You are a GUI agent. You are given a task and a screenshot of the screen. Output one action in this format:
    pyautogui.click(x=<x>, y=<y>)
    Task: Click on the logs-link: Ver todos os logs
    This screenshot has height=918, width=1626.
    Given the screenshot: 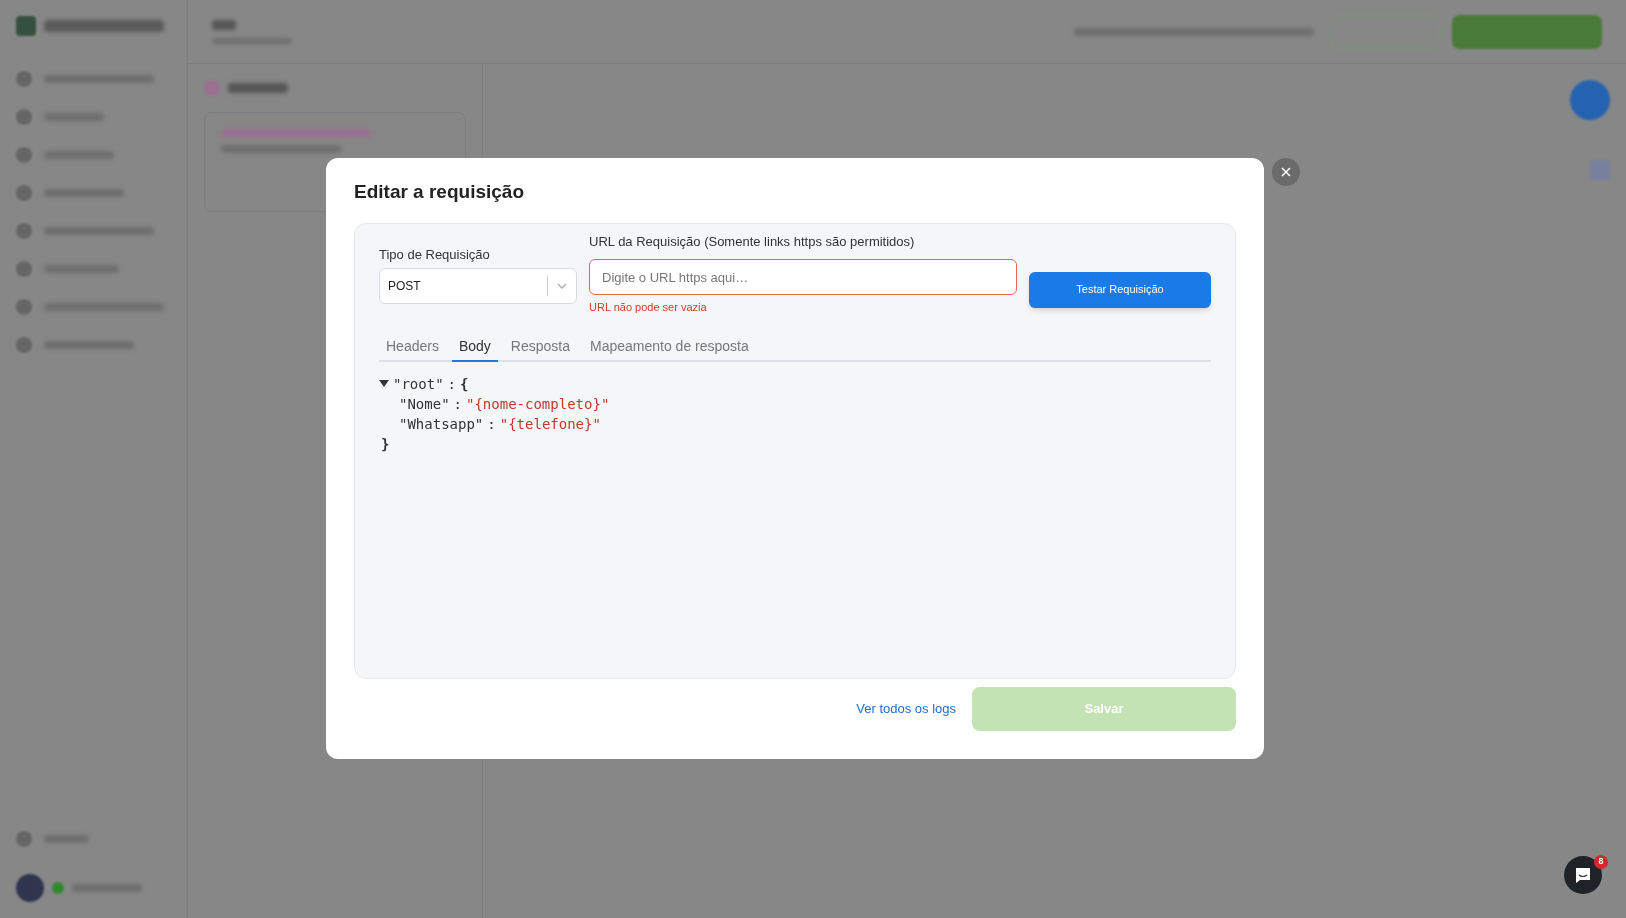 What is the action you would take?
    pyautogui.click(x=906, y=708)
    